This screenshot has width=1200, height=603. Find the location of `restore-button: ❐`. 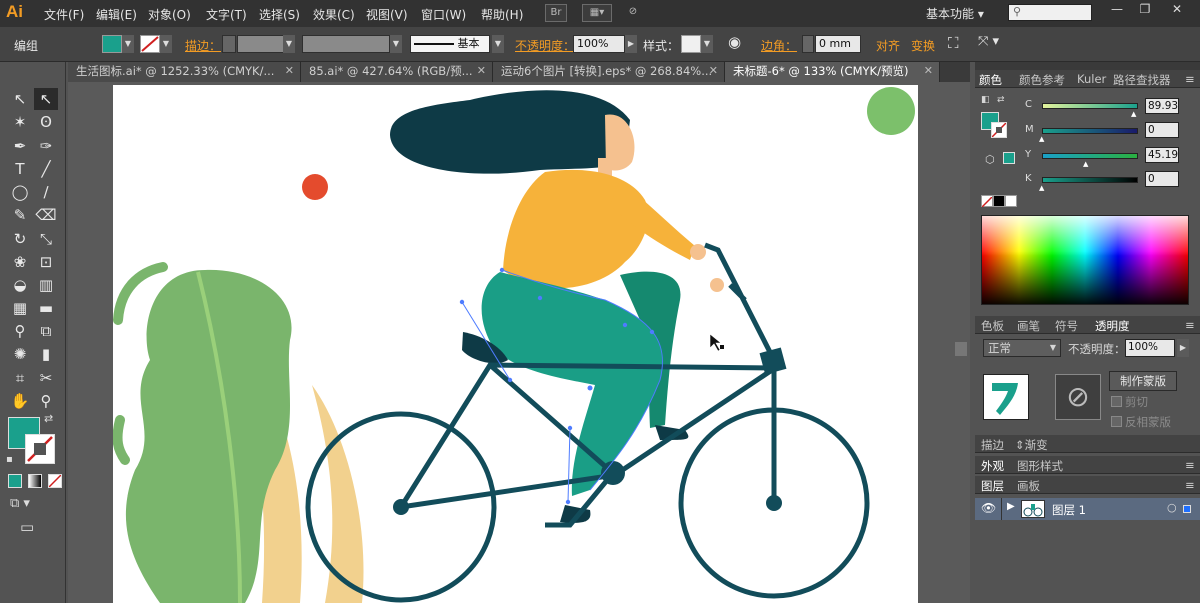

restore-button: ❐ is located at coordinates (1145, 10).